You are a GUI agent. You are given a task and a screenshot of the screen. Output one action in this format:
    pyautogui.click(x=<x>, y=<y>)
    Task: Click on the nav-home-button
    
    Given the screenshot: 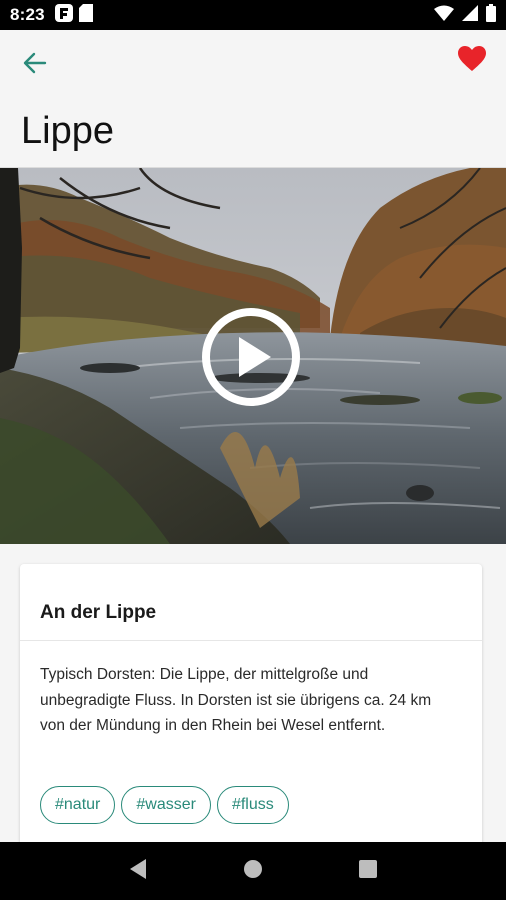 What is the action you would take?
    pyautogui.click(x=253, y=871)
    